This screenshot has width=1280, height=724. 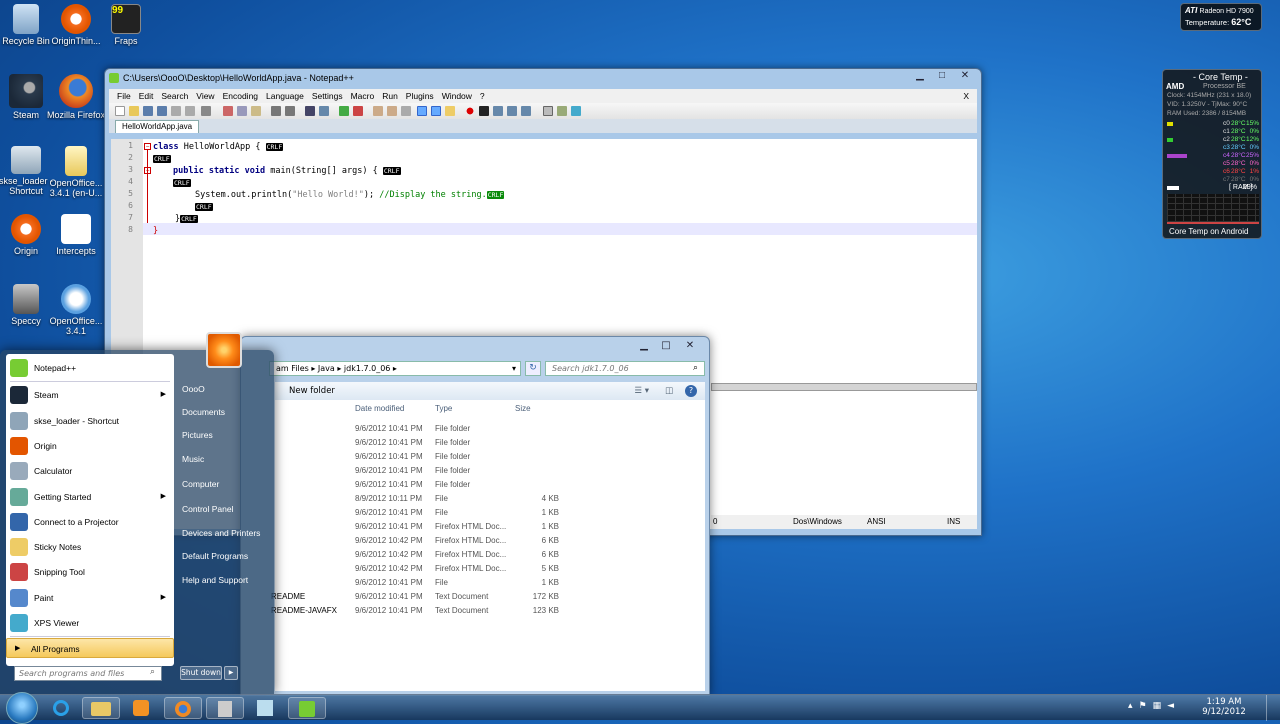 I want to click on menu-encoding: Encoding, so click(x=240, y=96).